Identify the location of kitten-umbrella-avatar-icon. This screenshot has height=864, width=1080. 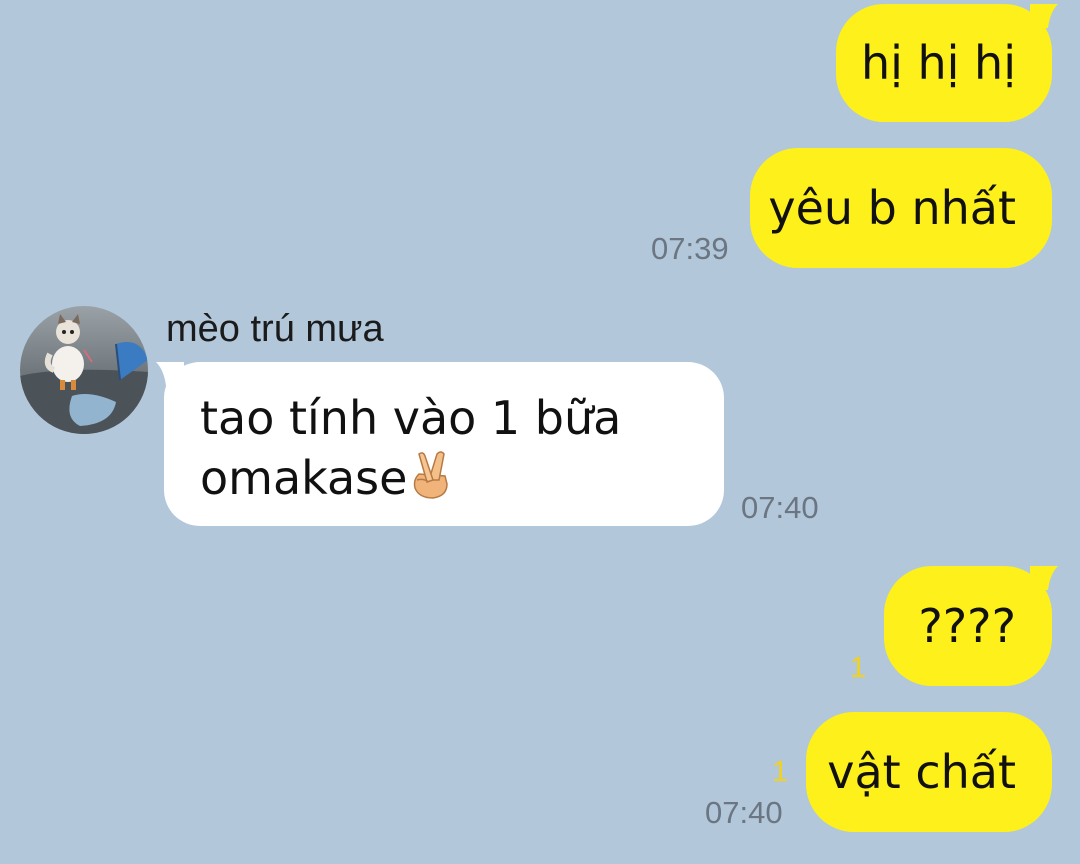
(84, 370).